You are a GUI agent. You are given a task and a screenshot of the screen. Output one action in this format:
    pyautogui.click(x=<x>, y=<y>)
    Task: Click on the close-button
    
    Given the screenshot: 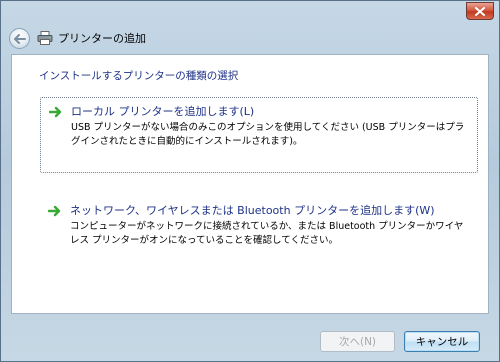 What is the action you would take?
    pyautogui.click(x=480, y=11)
    